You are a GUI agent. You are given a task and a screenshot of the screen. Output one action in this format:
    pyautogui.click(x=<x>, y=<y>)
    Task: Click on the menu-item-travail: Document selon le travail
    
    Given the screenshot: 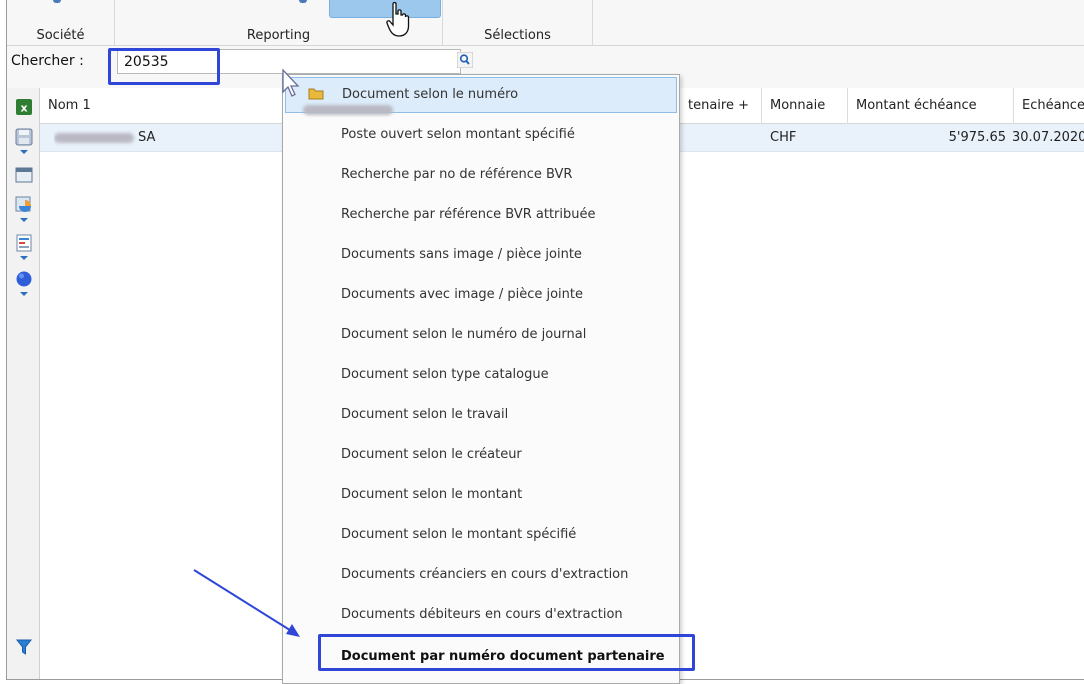 What is the action you would take?
    pyautogui.click(x=481, y=415)
    